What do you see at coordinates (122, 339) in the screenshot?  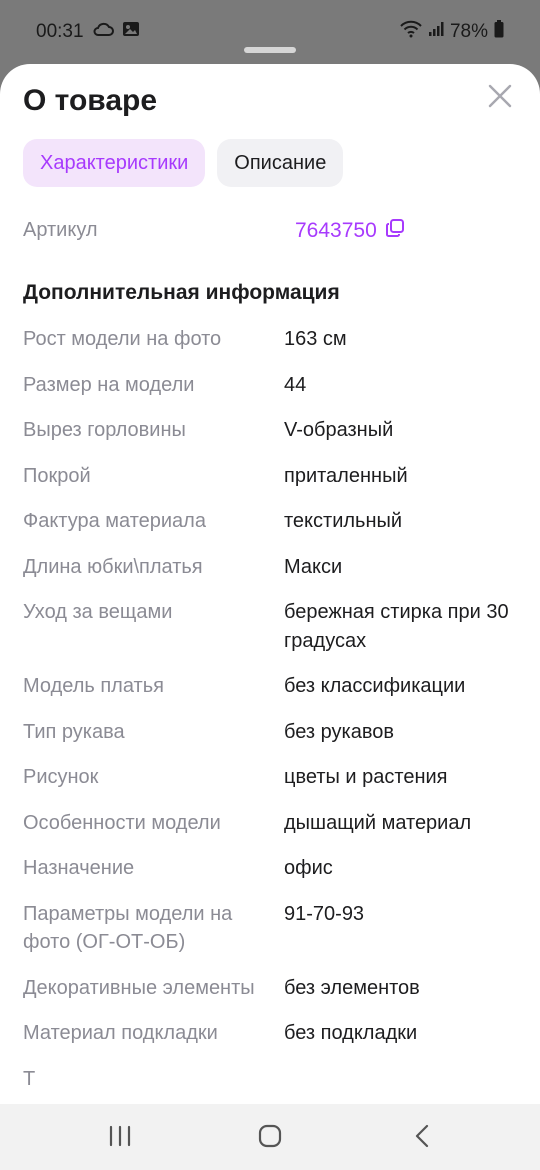 I see `spec-name: Рост модели на фото` at bounding box center [122, 339].